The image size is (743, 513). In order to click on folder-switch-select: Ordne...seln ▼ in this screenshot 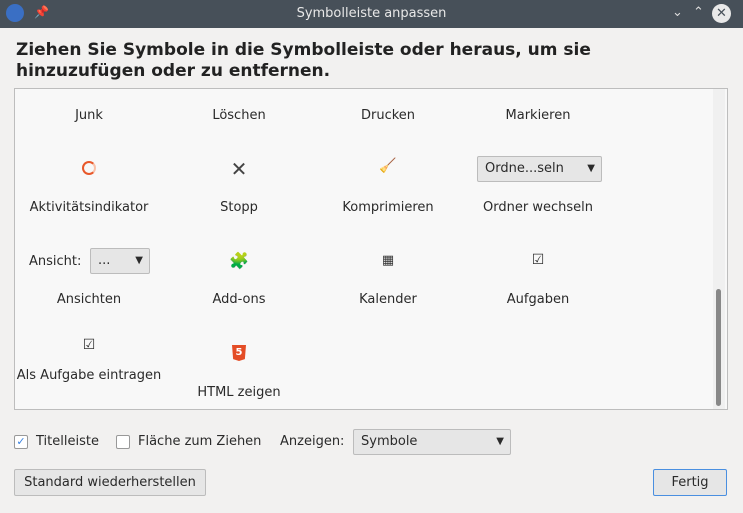, I will do `click(539, 169)`.